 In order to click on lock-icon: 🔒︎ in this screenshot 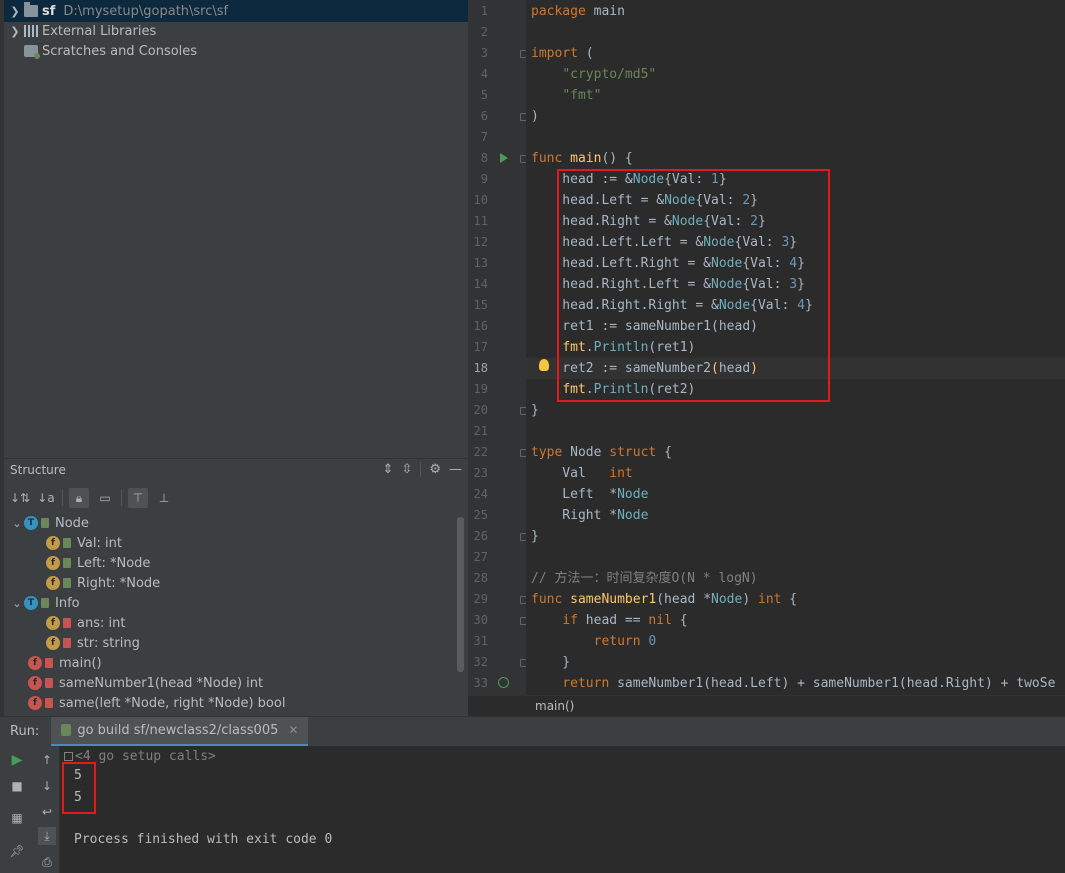, I will do `click(79, 498)`.